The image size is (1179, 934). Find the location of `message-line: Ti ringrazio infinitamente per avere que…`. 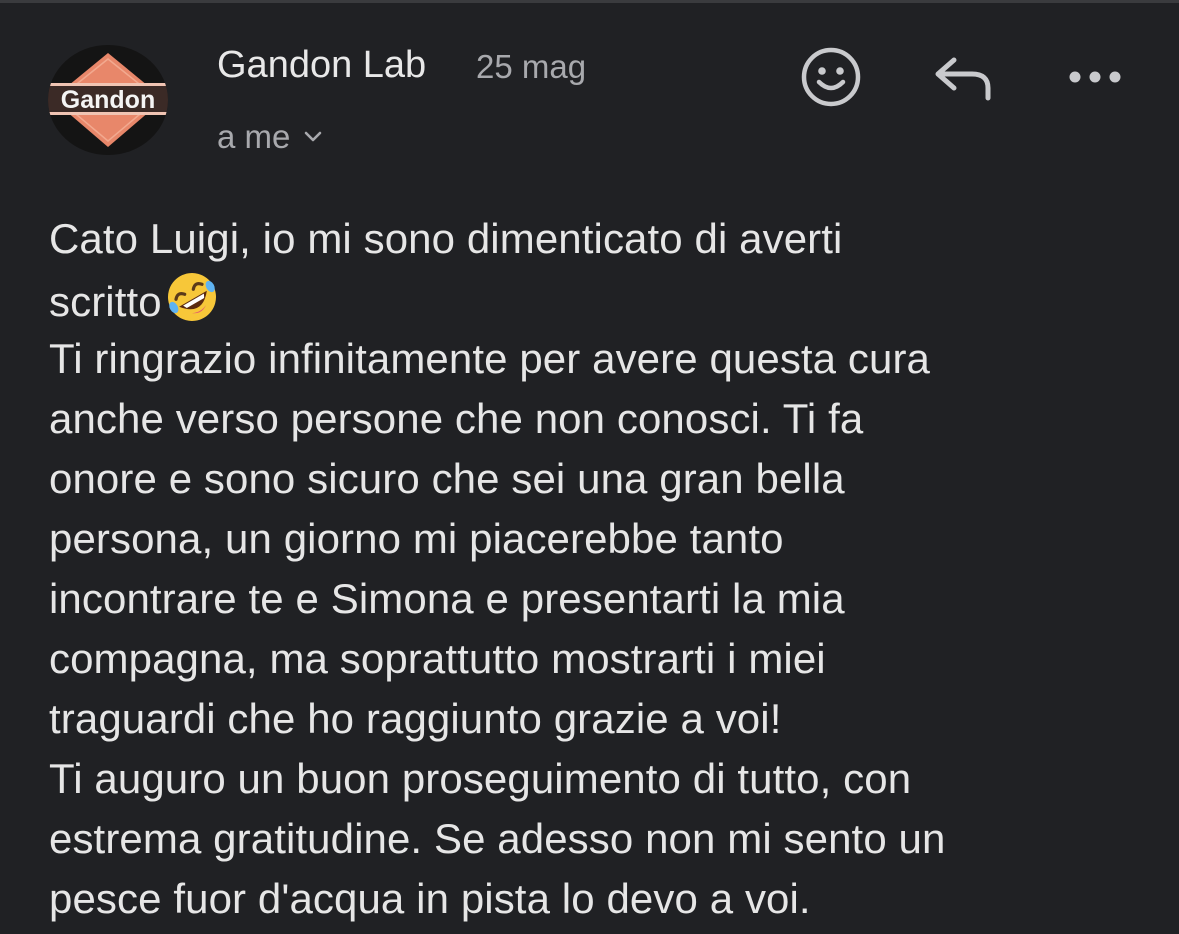

message-line: Ti ringrazio infinitamente per avere que… is located at coordinates (490, 358).